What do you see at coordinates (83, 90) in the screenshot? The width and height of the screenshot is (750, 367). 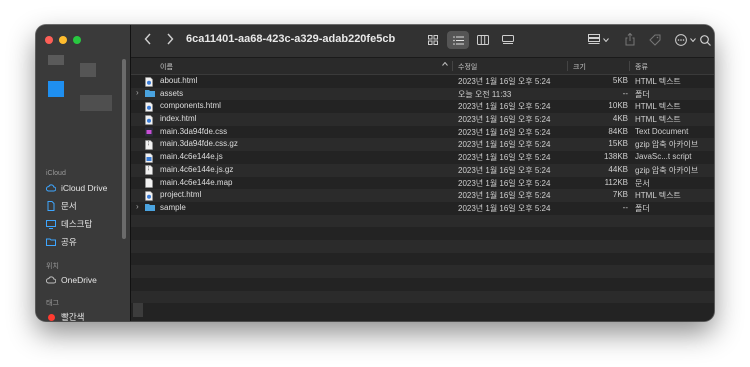 I see `blurred-favorites` at bounding box center [83, 90].